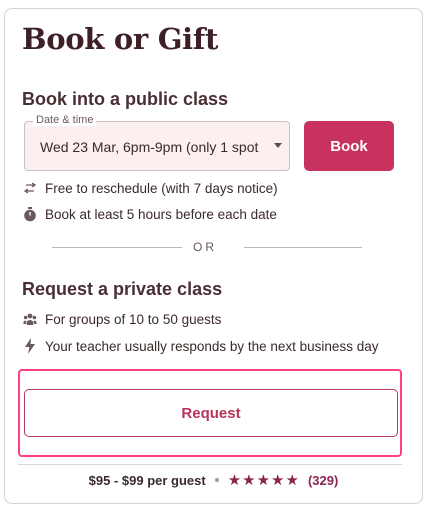  What do you see at coordinates (30, 319) in the screenshot?
I see `group-icon` at bounding box center [30, 319].